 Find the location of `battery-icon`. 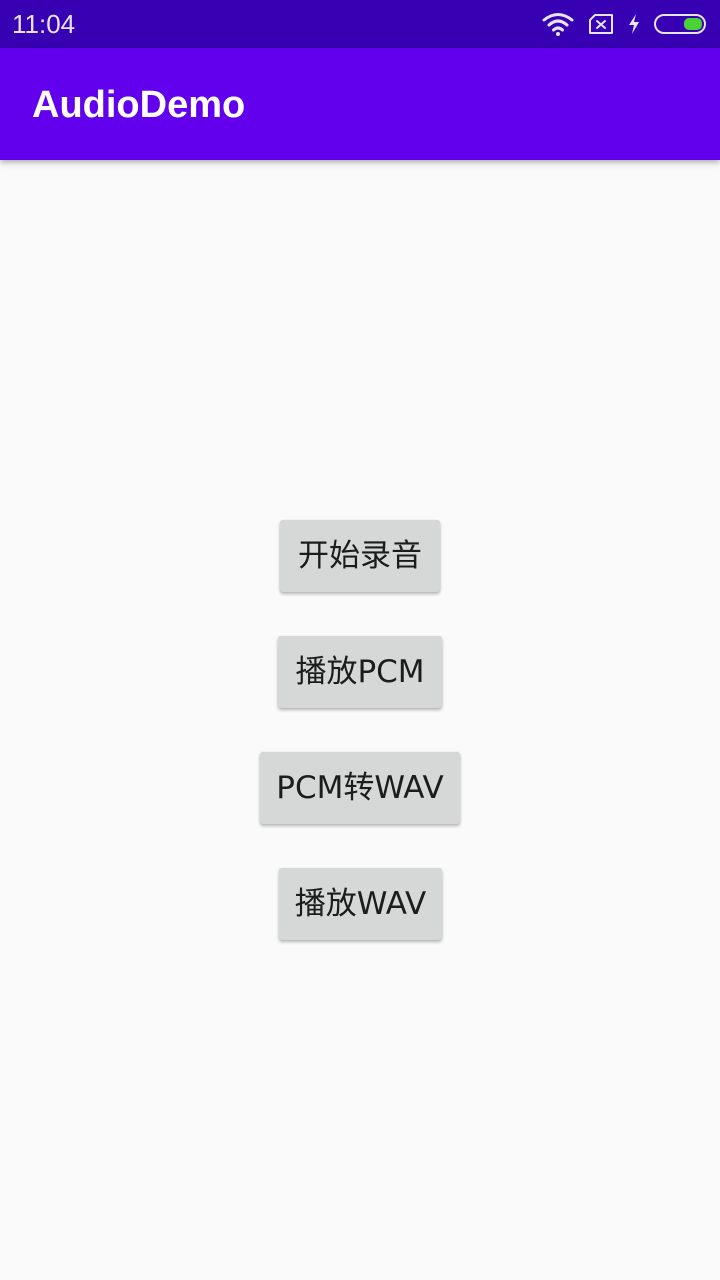

battery-icon is located at coordinates (681, 24).